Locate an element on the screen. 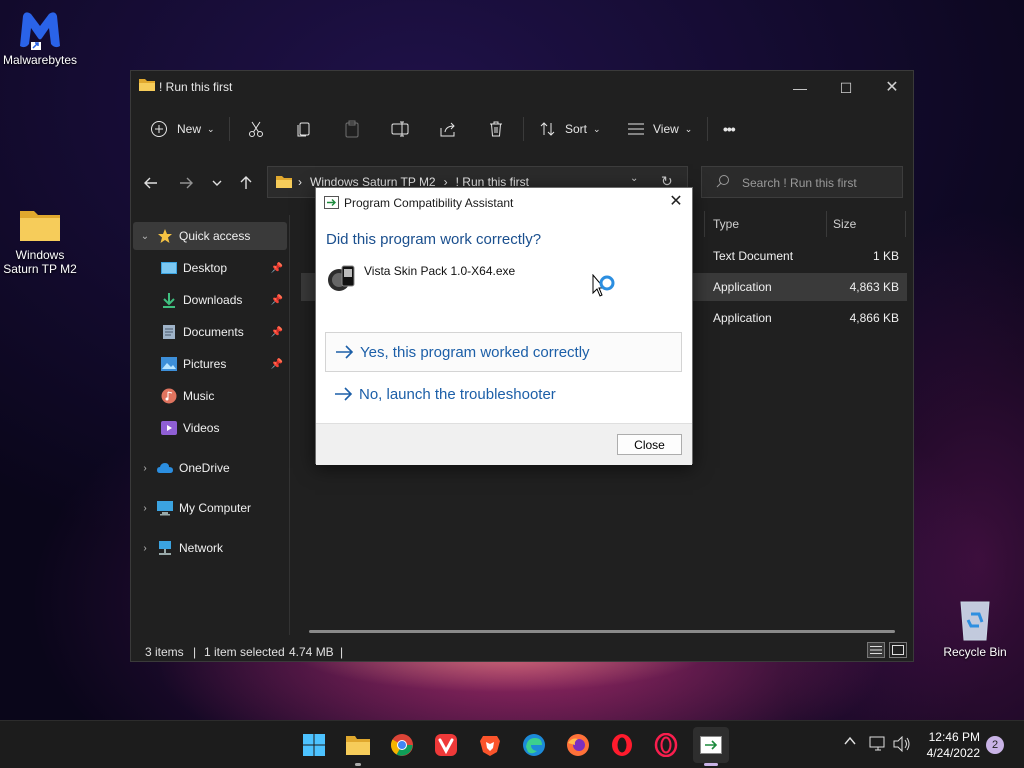 This screenshot has height=768, width=1024. desktop-icon-windows-saturn: Windows Saturn TP M2 is located at coordinates (40, 240).